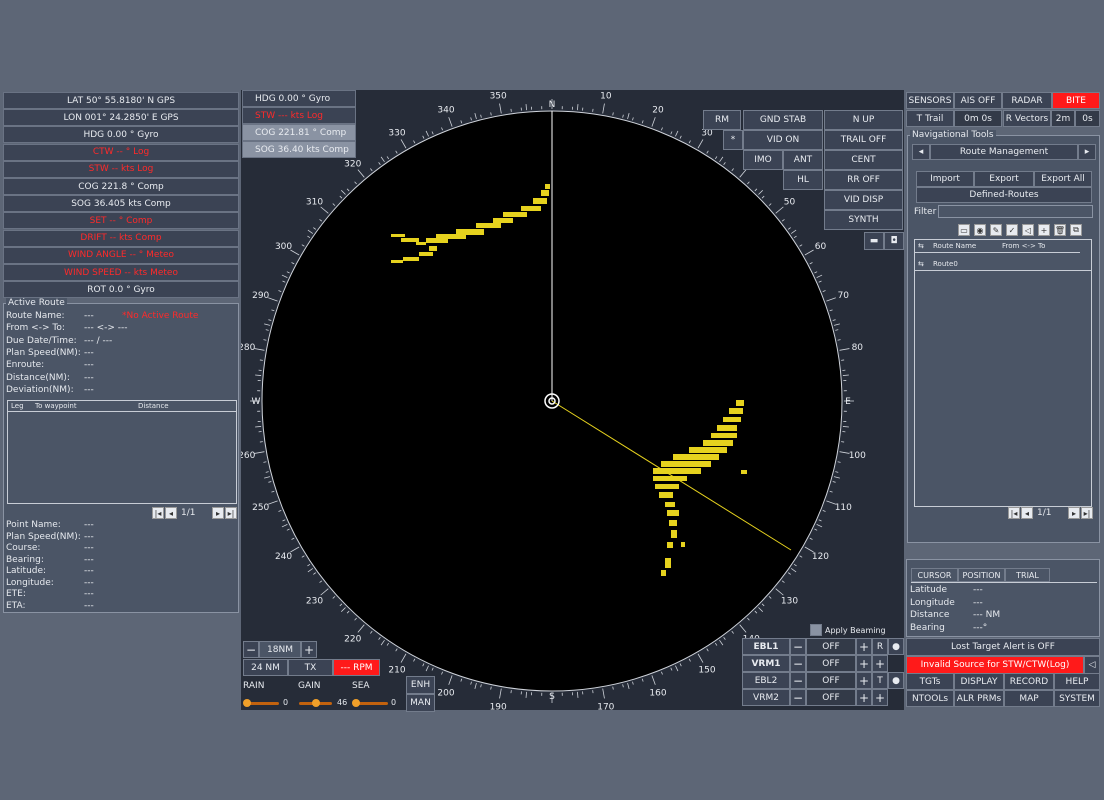 This screenshot has width=1104, height=800. What do you see at coordinates (964, 230) in the screenshot?
I see `new-route-icon: ▭` at bounding box center [964, 230].